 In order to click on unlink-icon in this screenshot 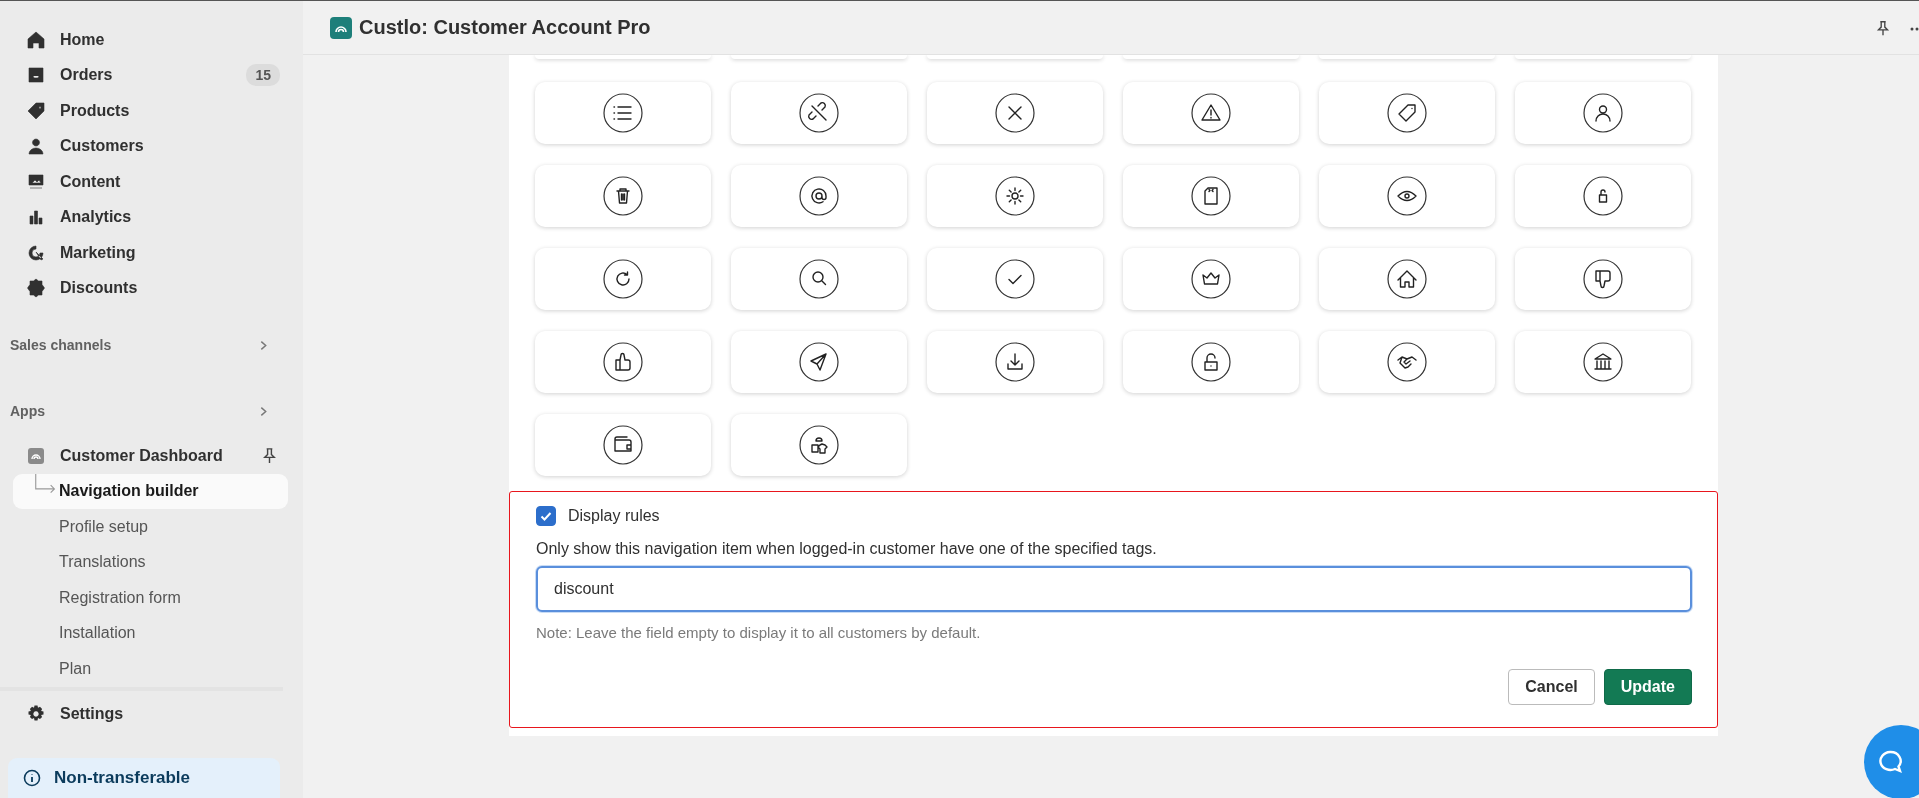, I will do `click(819, 113)`.